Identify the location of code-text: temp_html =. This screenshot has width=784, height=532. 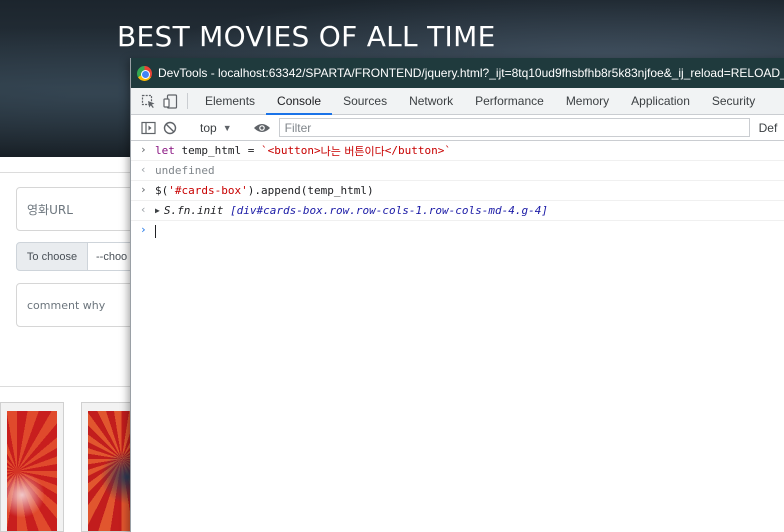
(217, 150).